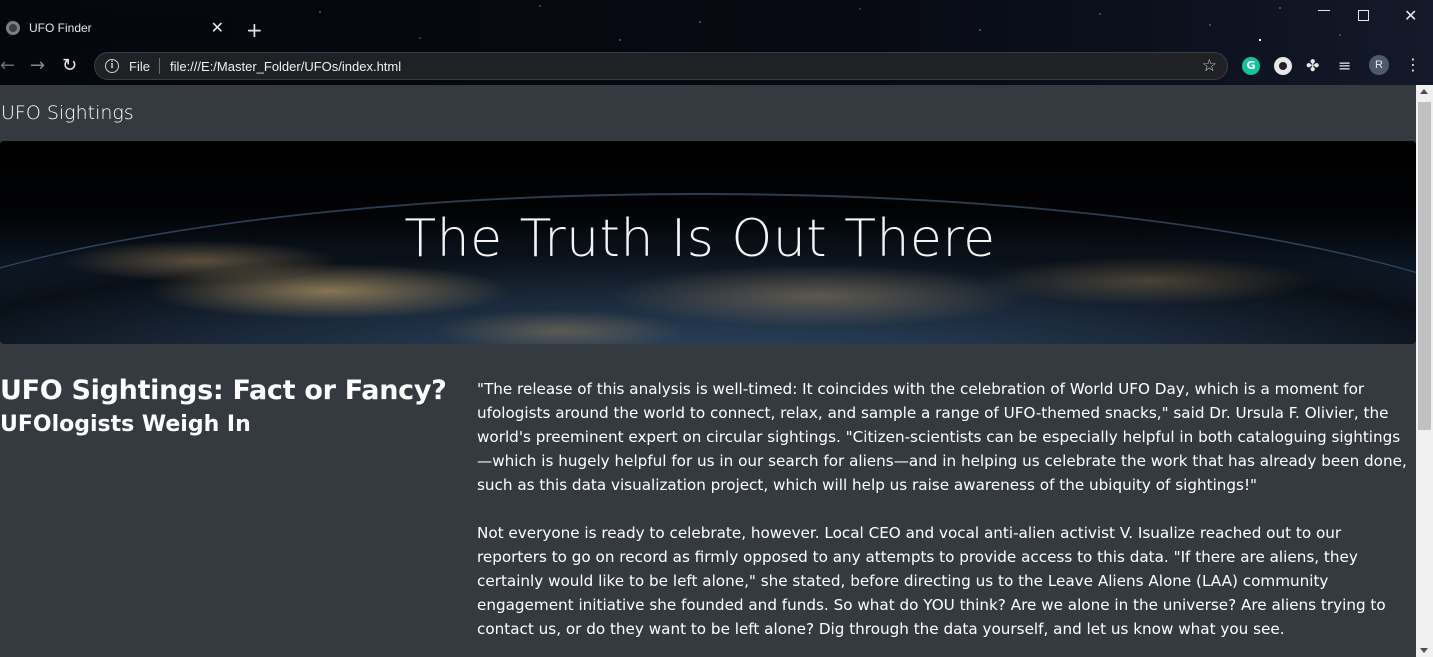 The image size is (1433, 657). What do you see at coordinates (1424, 266) in the screenshot?
I see `scrollbar-thumb` at bounding box center [1424, 266].